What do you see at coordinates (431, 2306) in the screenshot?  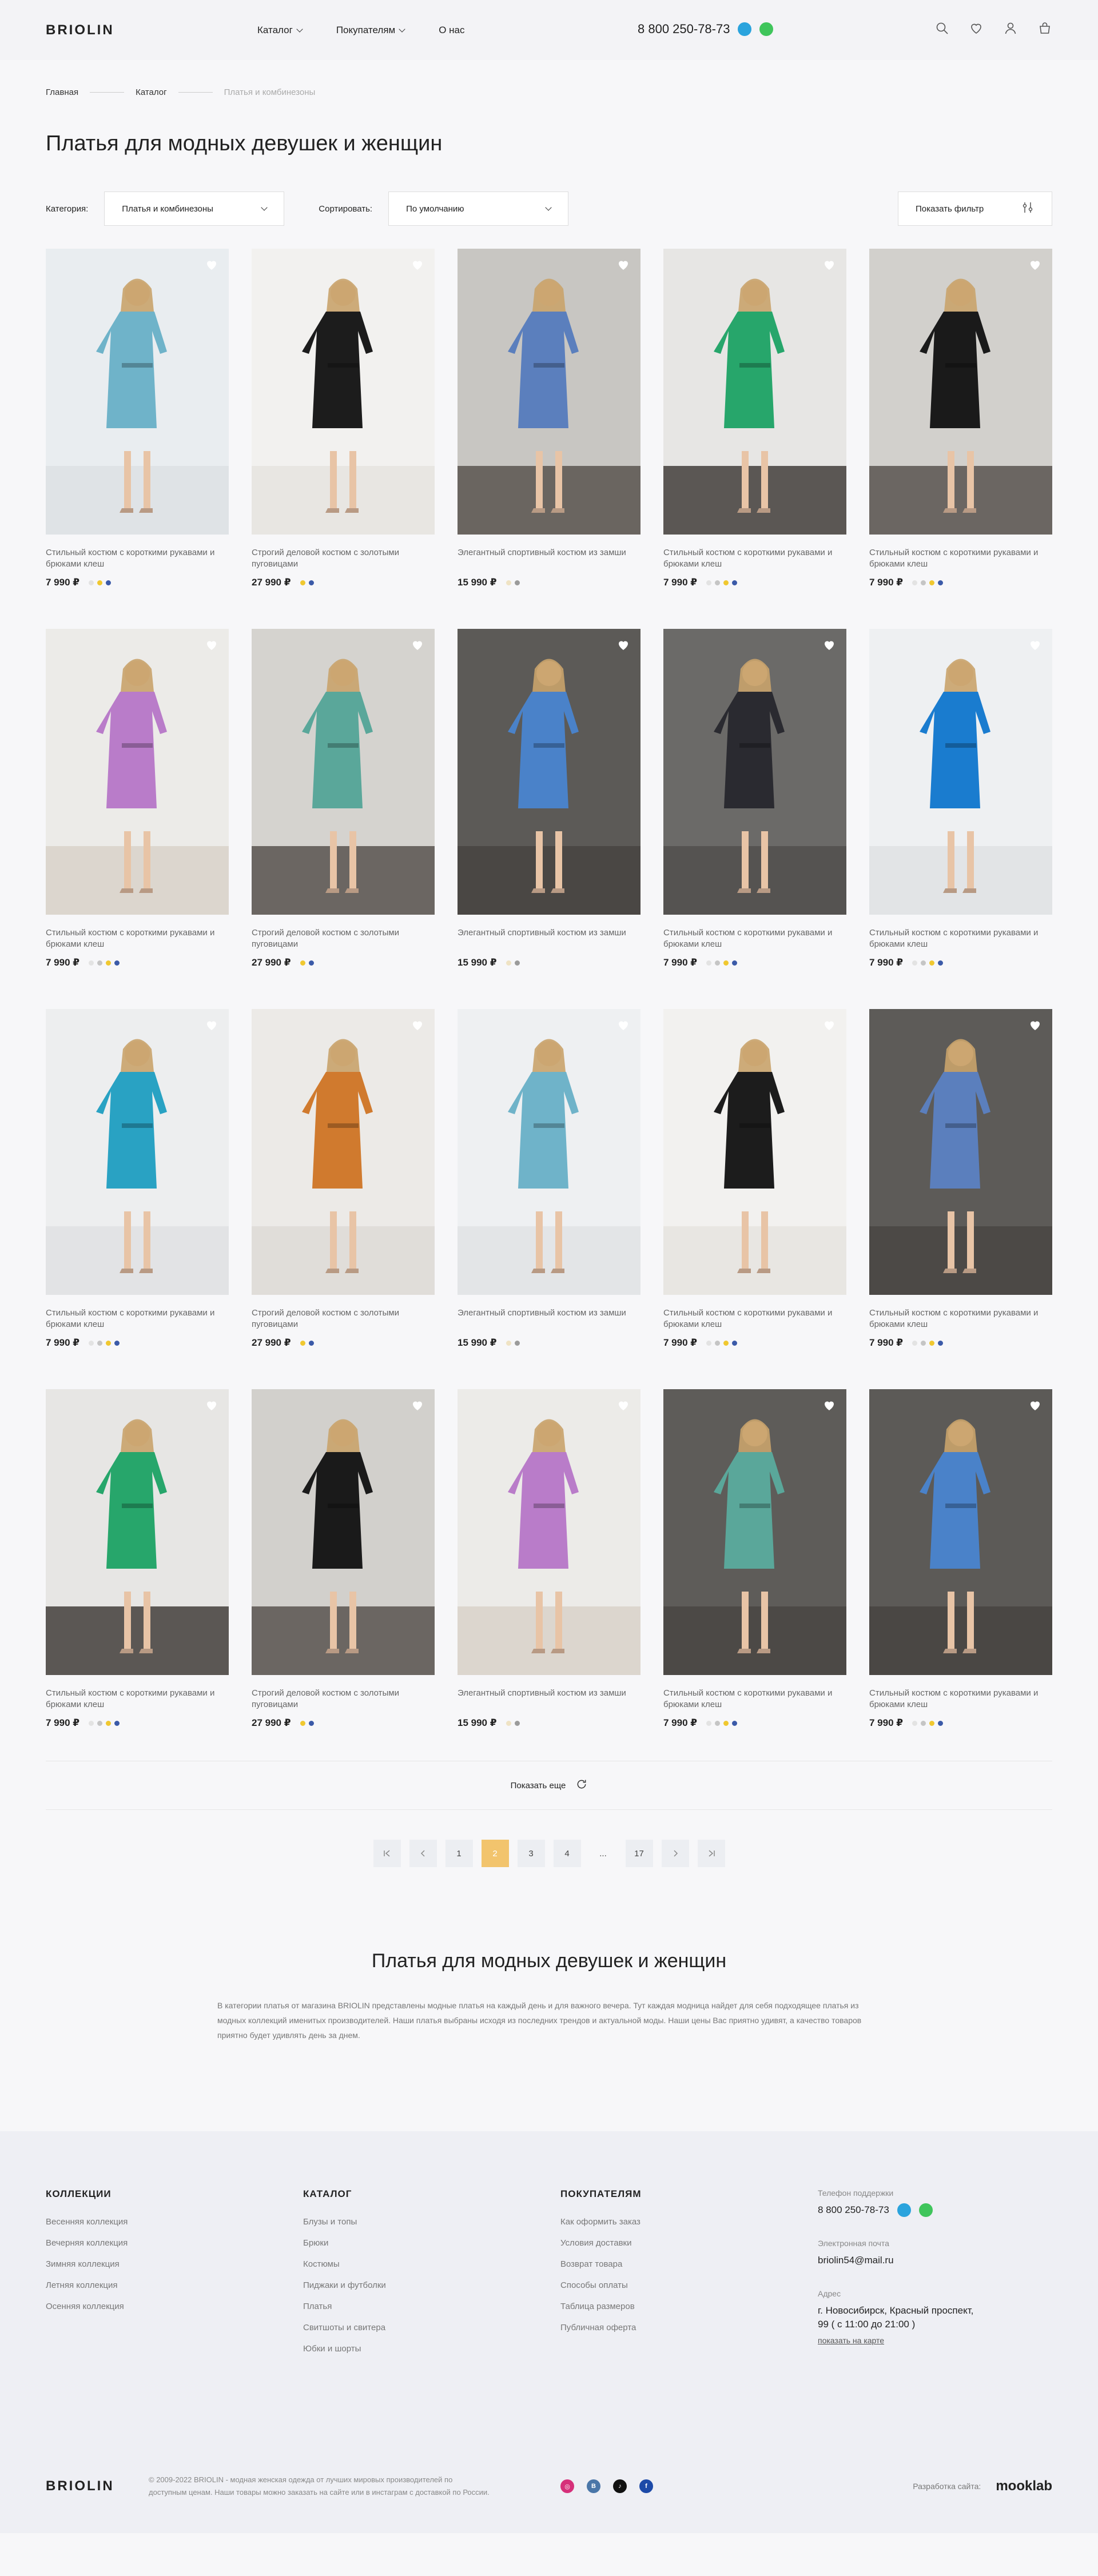 I see `footer-link: Платья` at bounding box center [431, 2306].